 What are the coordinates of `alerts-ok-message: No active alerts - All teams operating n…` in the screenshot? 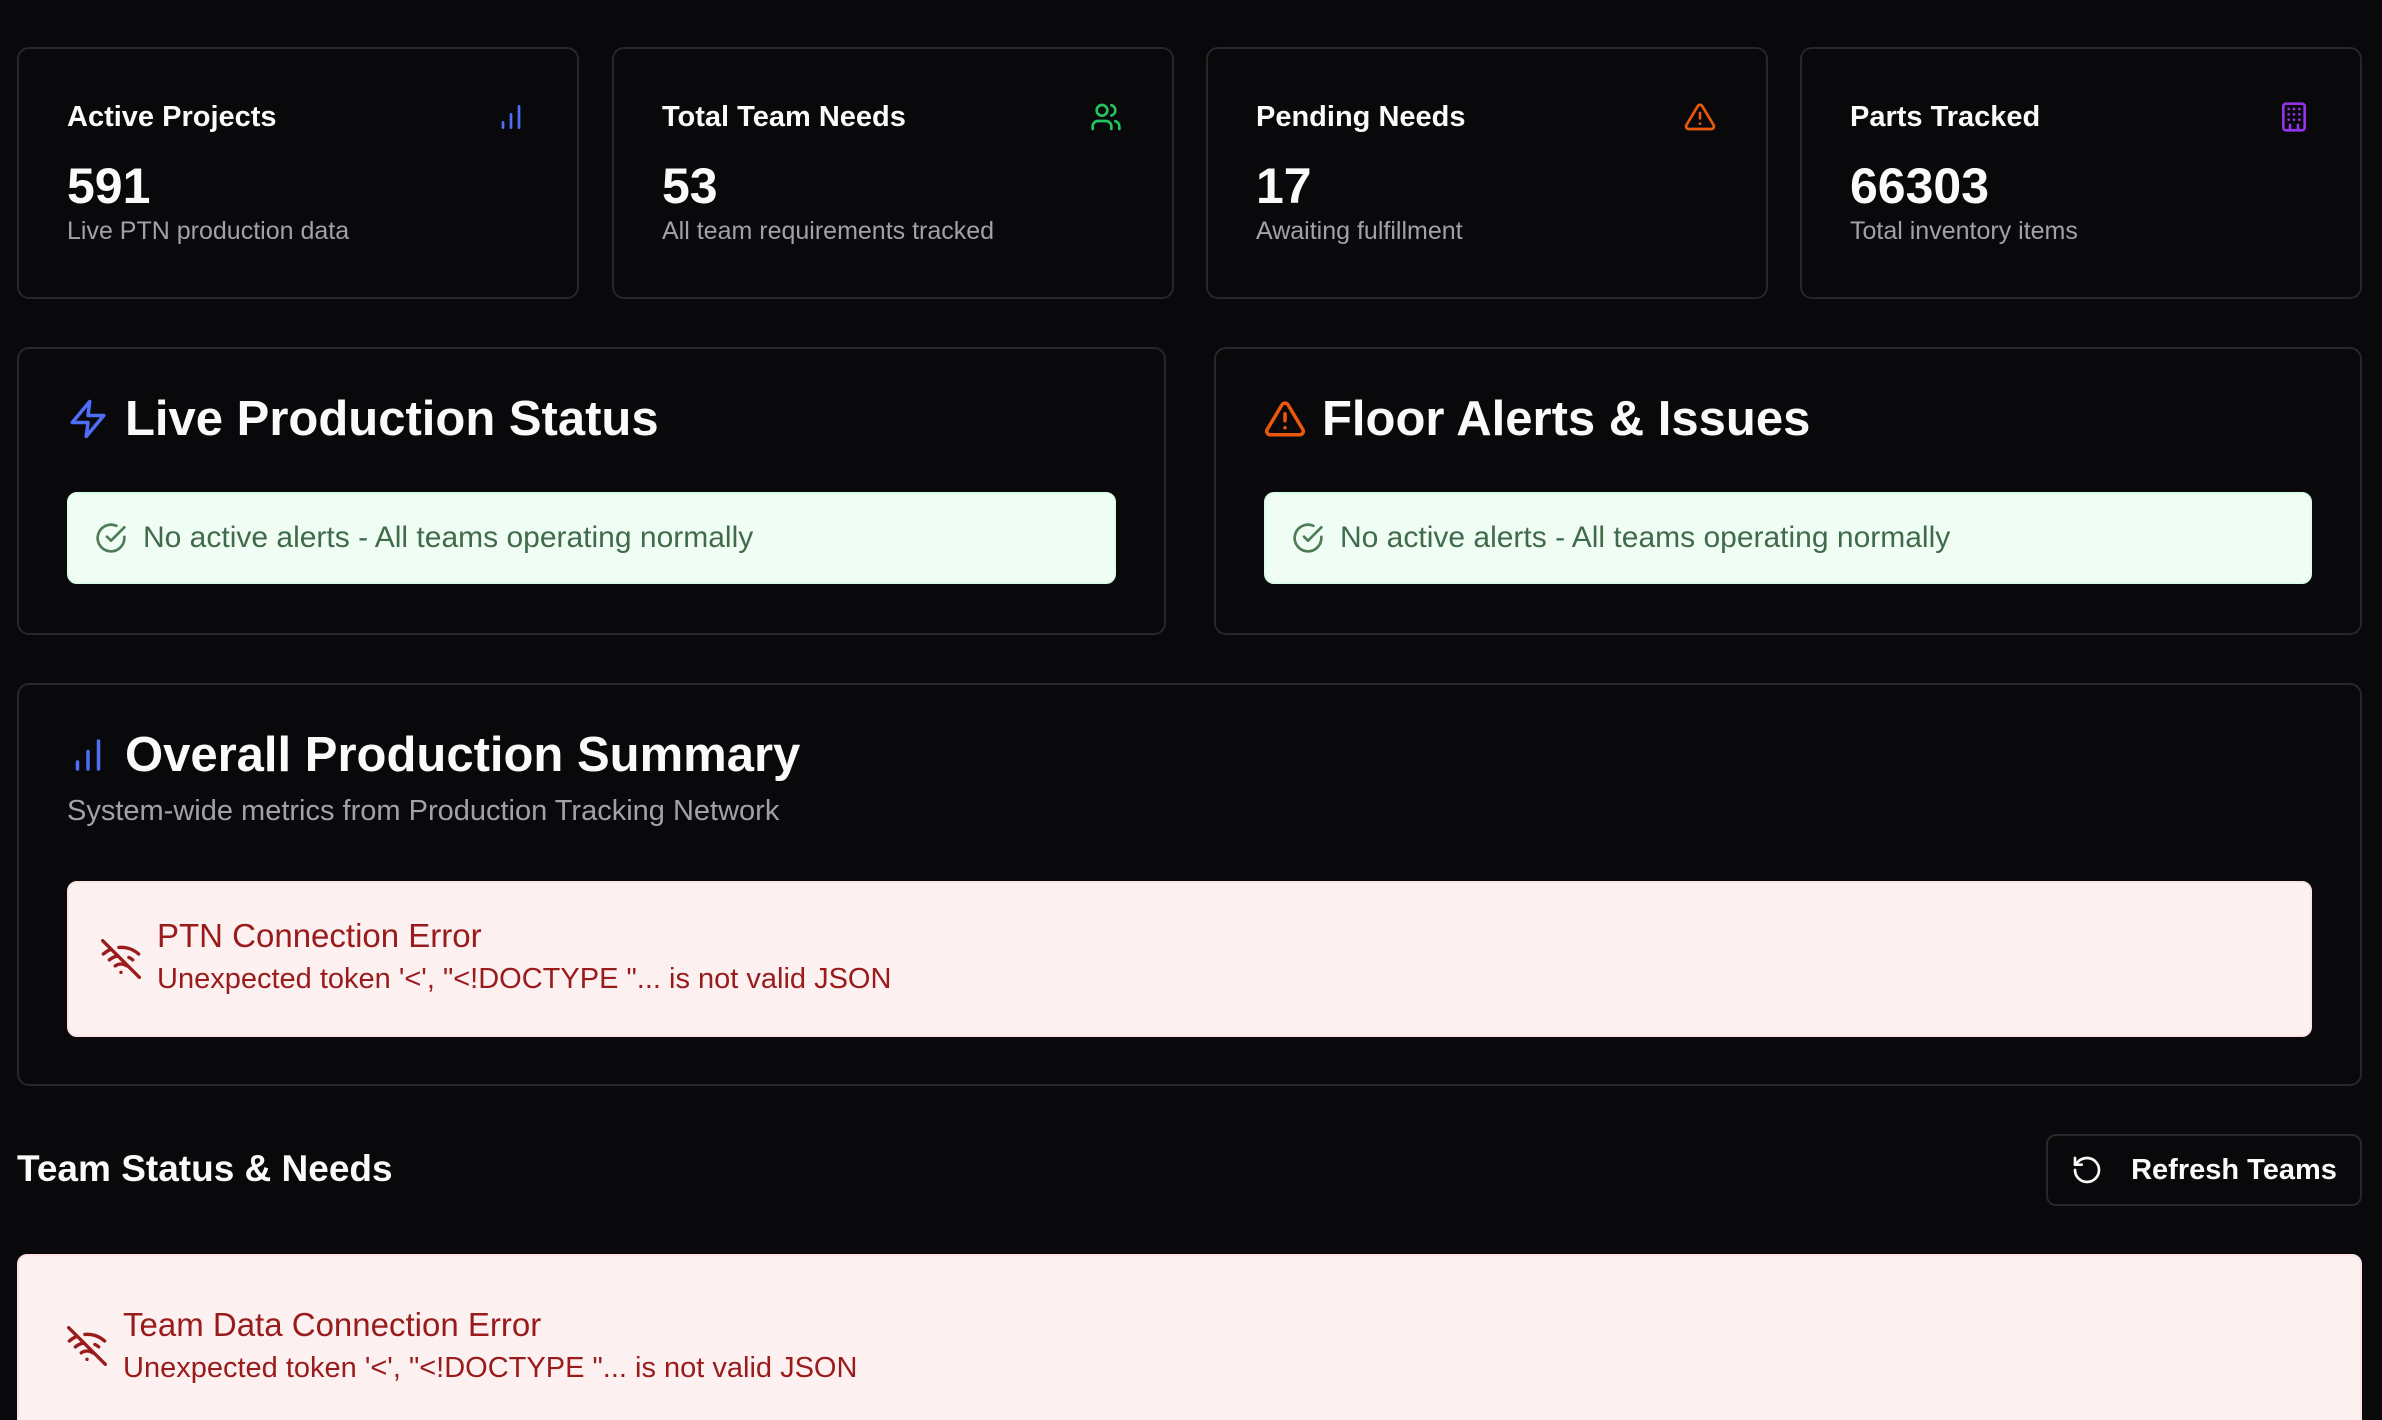 It's located at (1788, 538).